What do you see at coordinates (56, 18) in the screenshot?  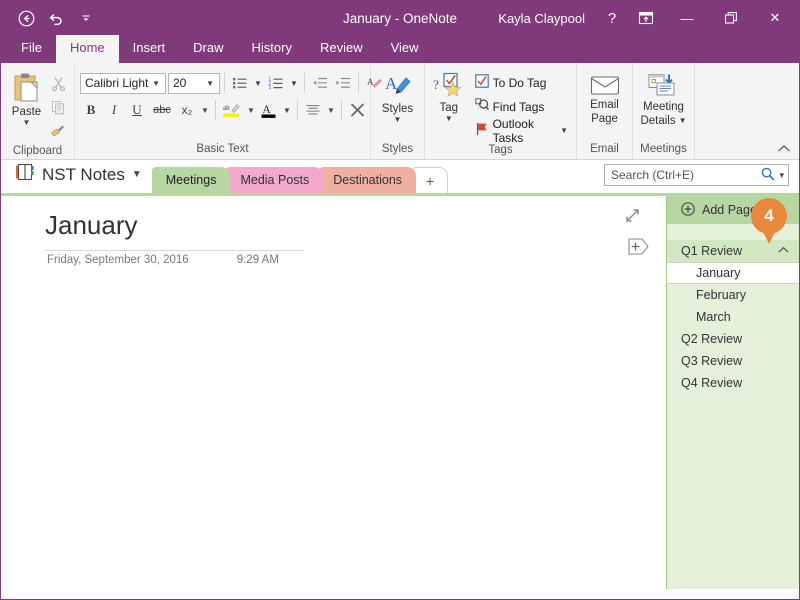 I see `undo-icon` at bounding box center [56, 18].